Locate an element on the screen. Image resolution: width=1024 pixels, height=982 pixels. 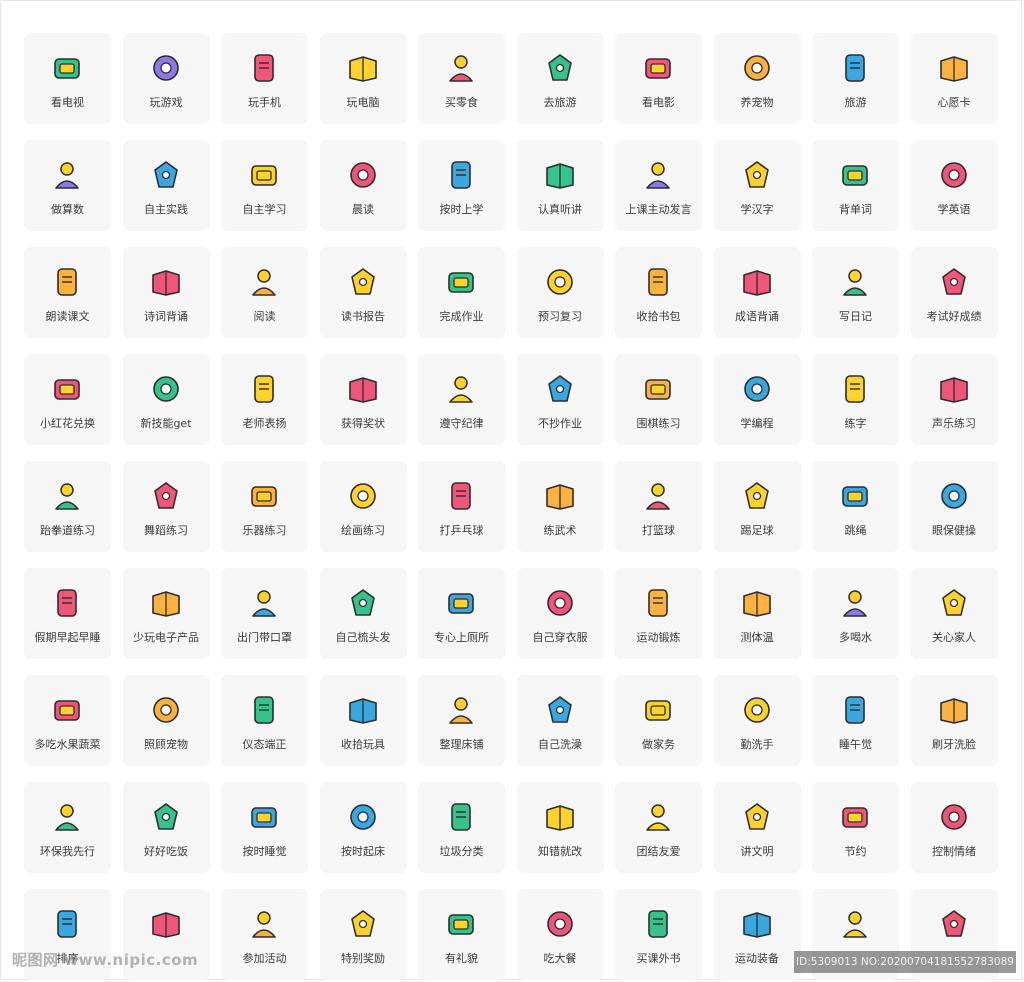
icon-tile-film-reel: 看电影 is located at coordinates (658, 78).